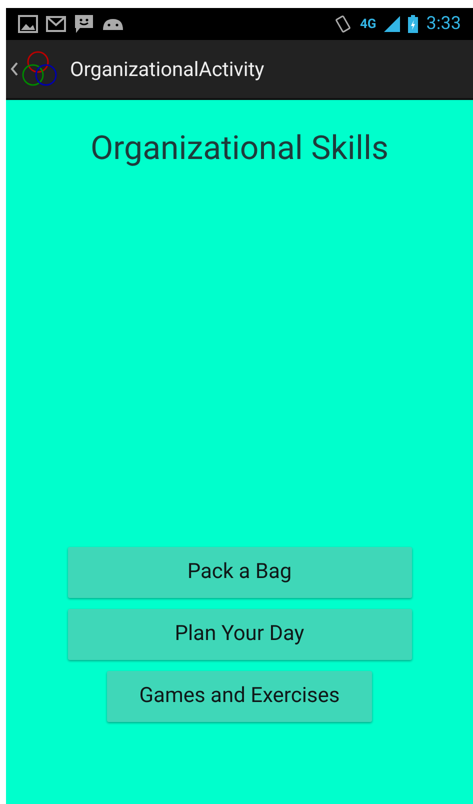 Image resolution: width=473 pixels, height=804 pixels. I want to click on app-logo-icon, so click(40, 69).